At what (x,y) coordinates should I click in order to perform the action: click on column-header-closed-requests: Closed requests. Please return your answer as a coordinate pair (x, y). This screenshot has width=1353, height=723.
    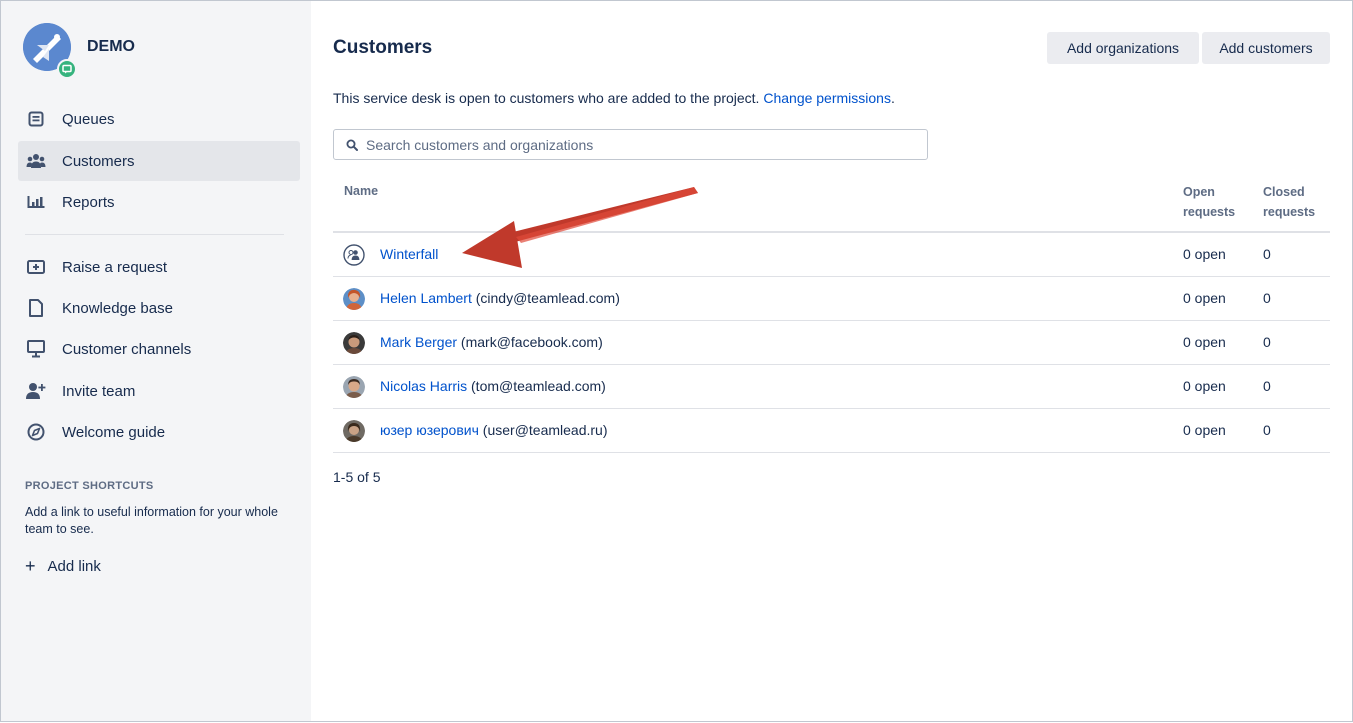
    Looking at the image, I should click on (1289, 202).